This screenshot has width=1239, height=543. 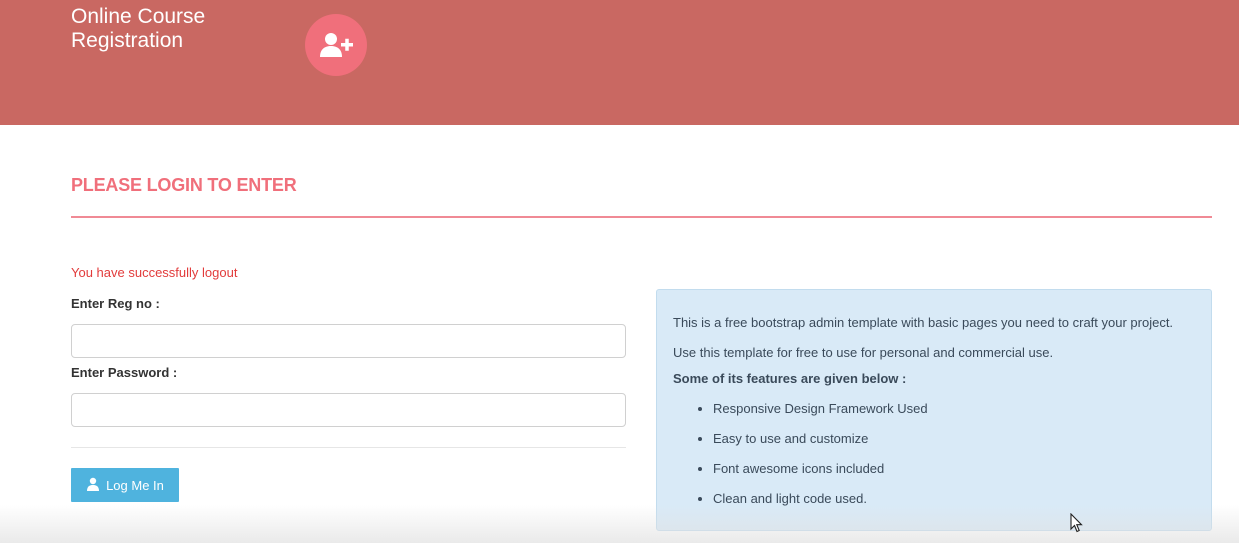 I want to click on brand-title: Online Course Registration, so click(x=138, y=29).